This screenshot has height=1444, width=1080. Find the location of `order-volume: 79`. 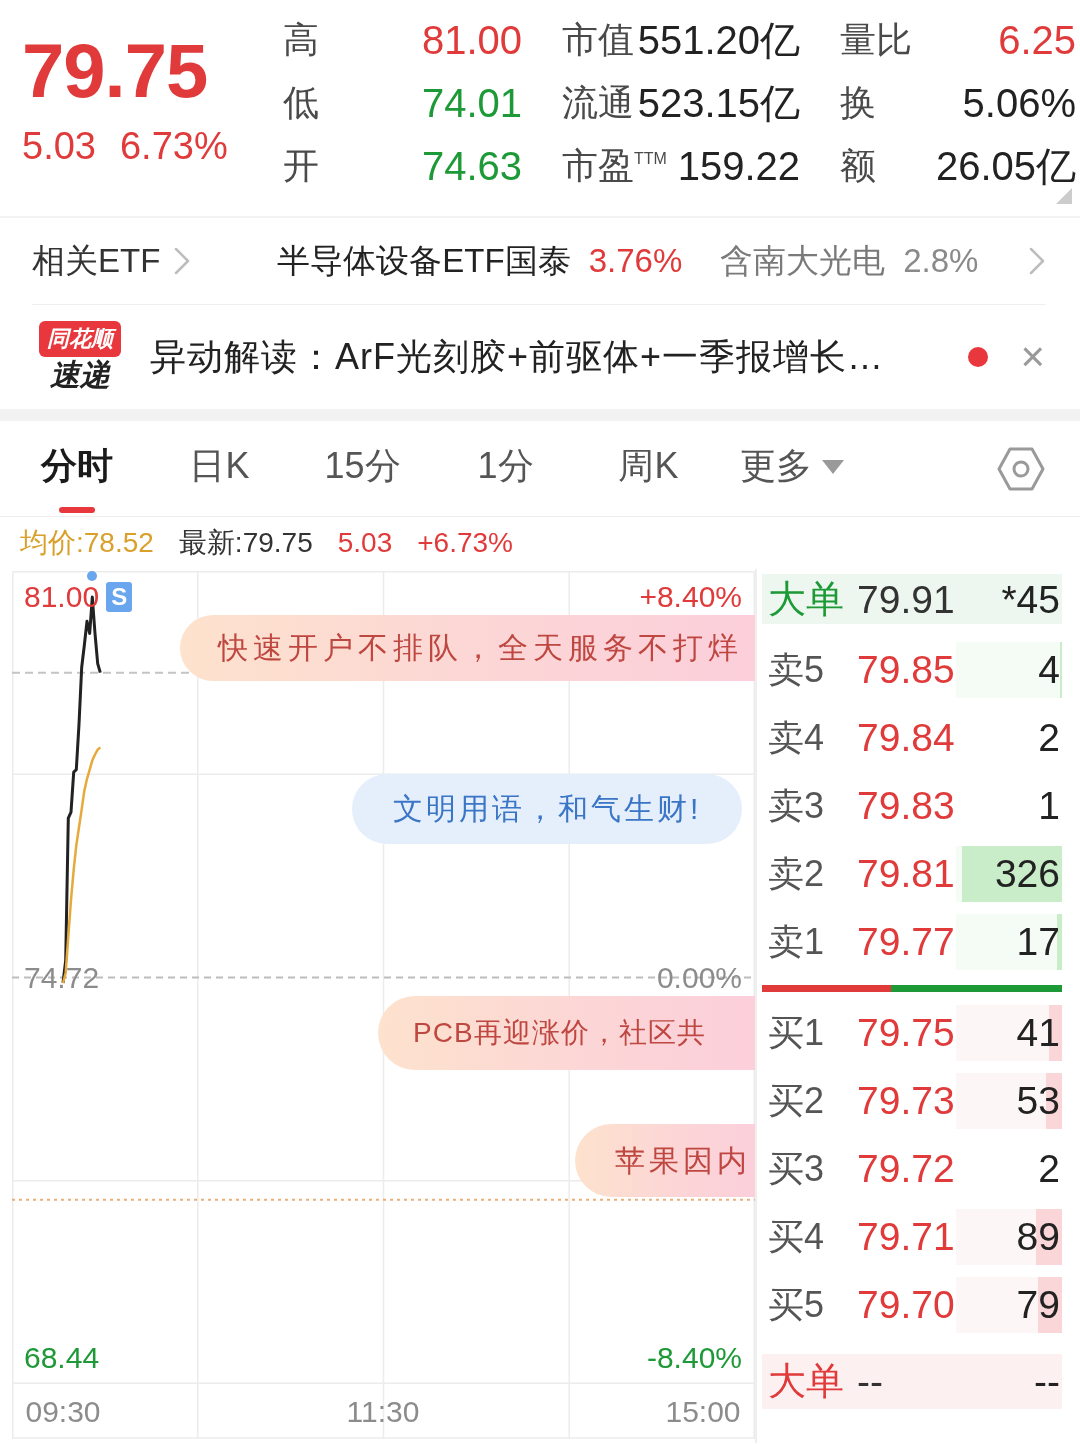

order-volume: 79 is located at coordinates (1038, 1305).